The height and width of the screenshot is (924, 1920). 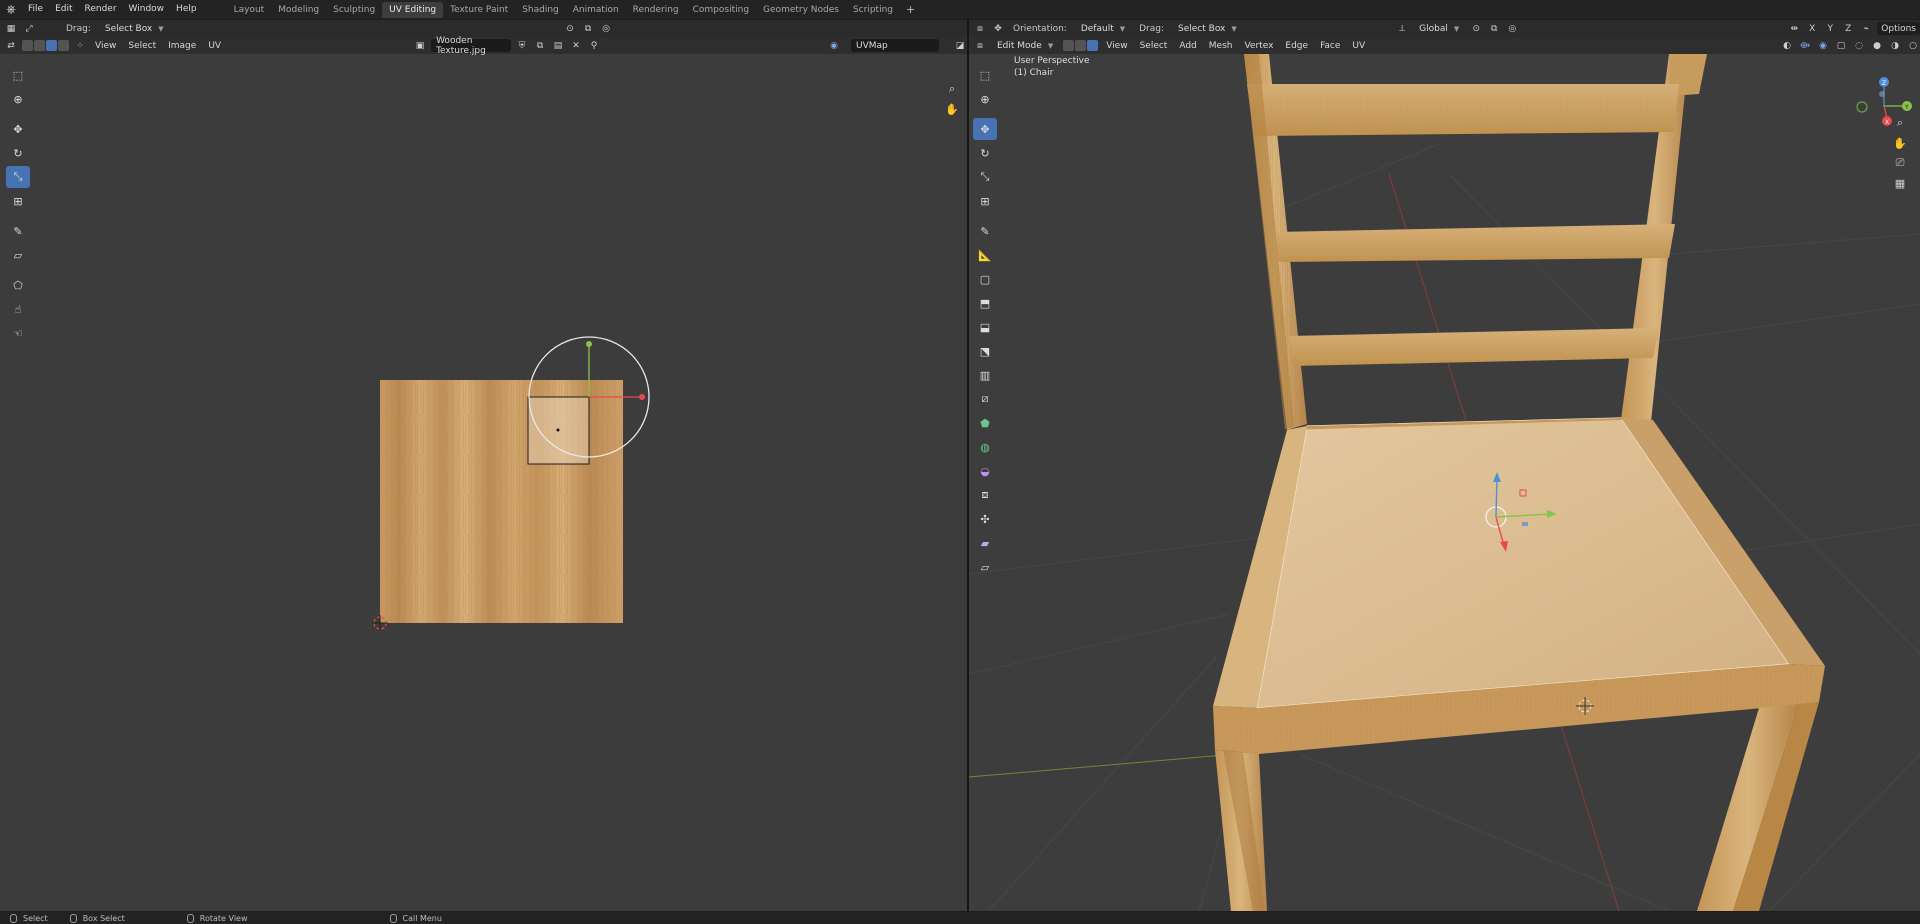 What do you see at coordinates (985, 99) in the screenshot?
I see `cursor-tool-icon: ⊕` at bounding box center [985, 99].